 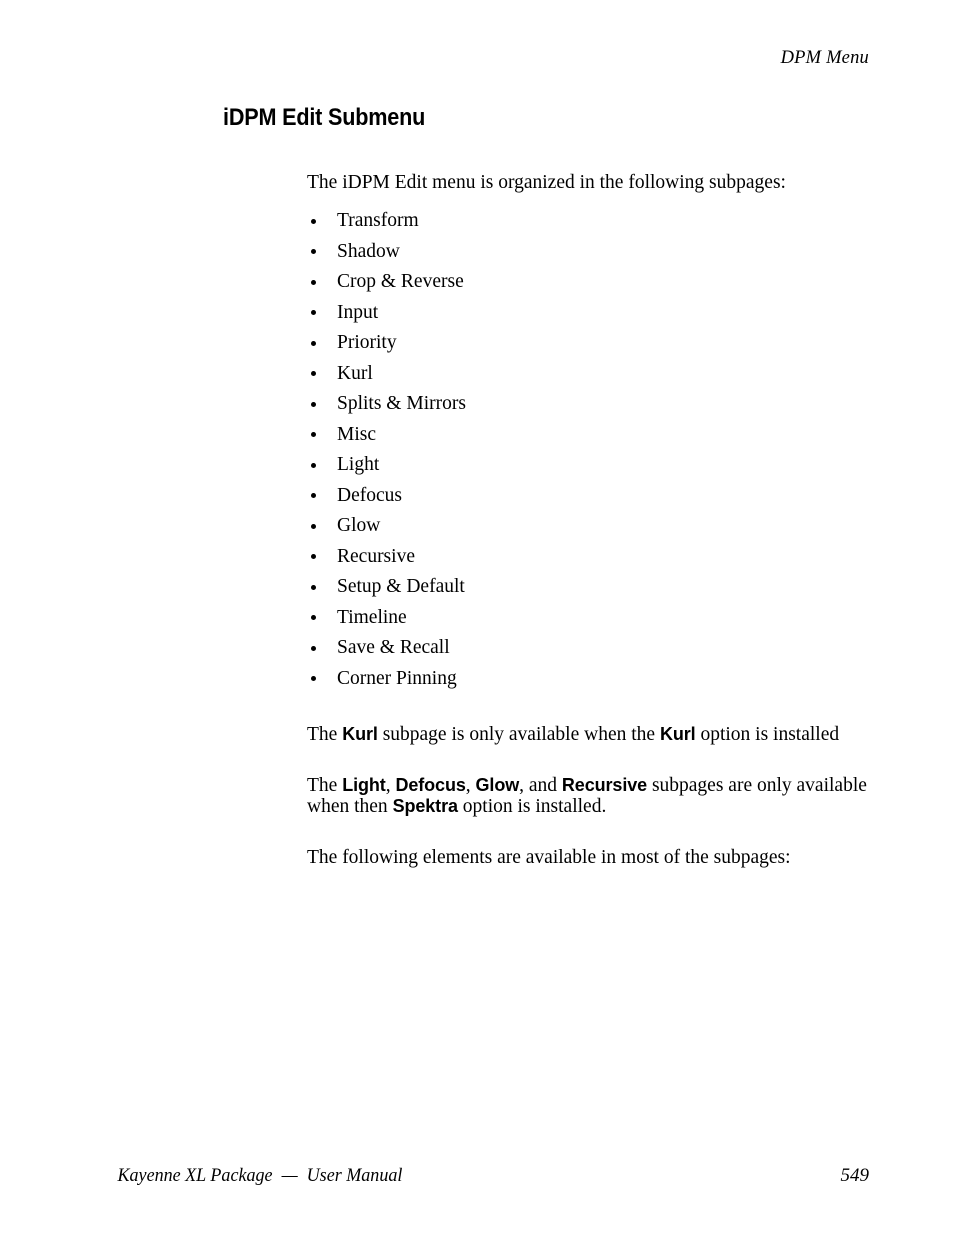 I want to click on list-item: Misc, so click(x=589, y=435).